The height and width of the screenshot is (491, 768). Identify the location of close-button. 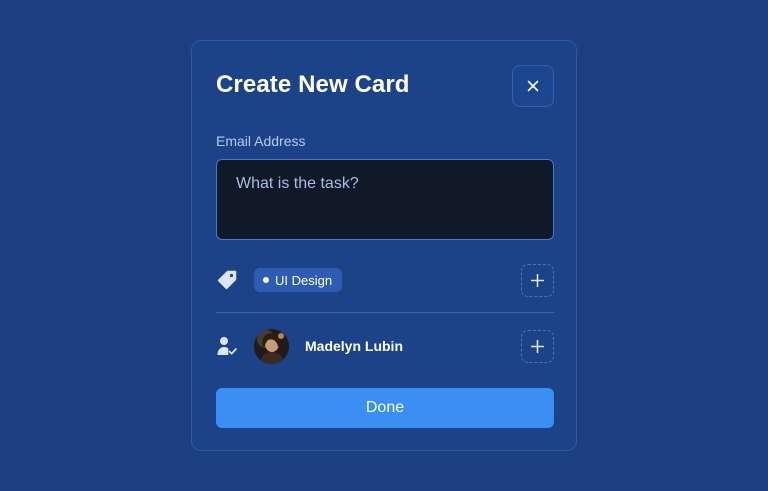
(533, 86).